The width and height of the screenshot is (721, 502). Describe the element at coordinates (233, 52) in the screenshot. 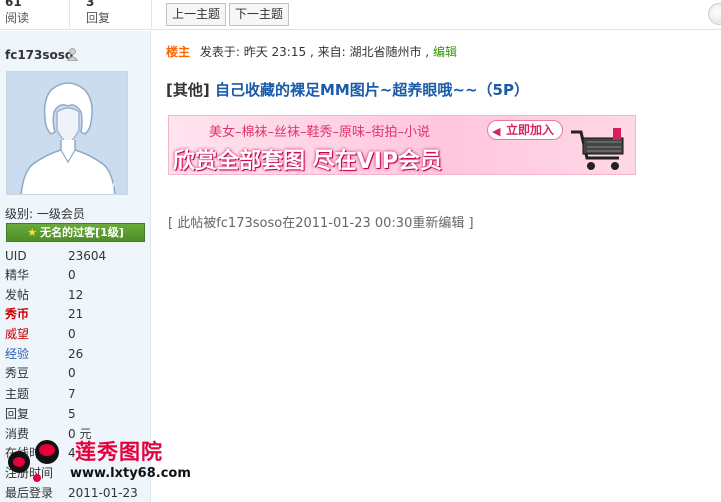

I see `posted-label: 发表于: 昨天` at that location.